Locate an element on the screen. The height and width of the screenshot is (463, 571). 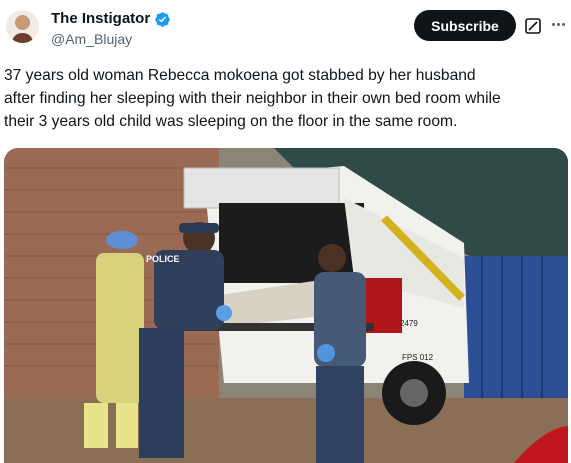
grok-icon is located at coordinates (533, 26).